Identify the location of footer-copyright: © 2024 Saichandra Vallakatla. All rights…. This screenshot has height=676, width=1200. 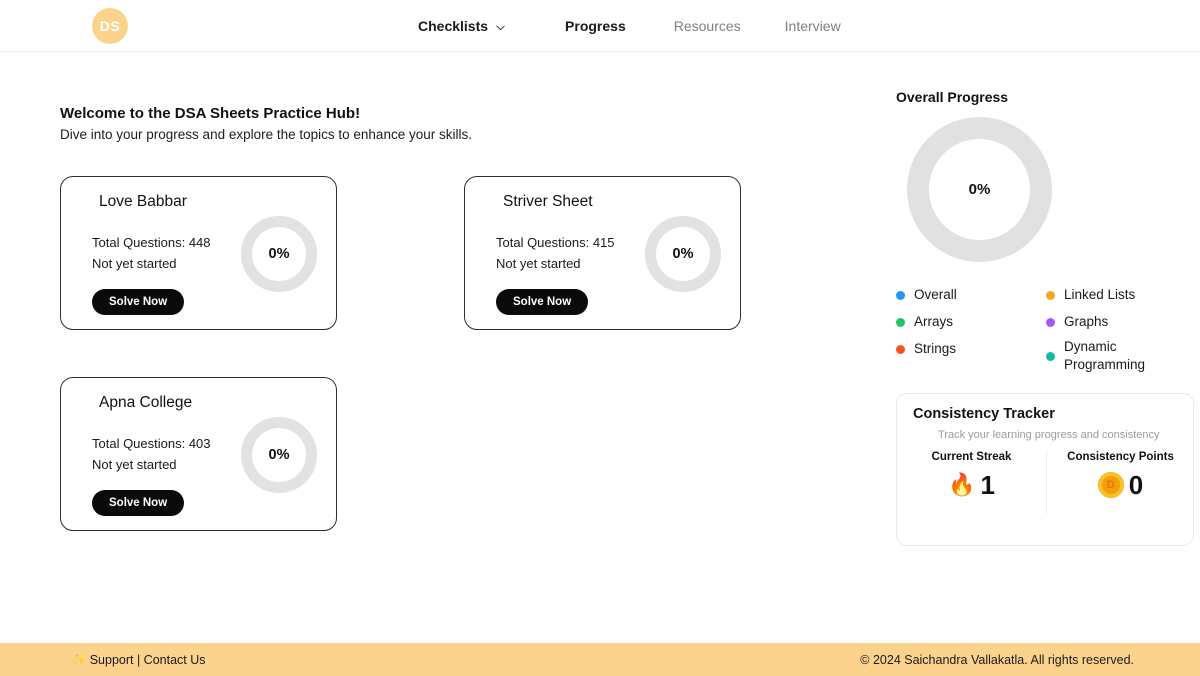
(997, 659).